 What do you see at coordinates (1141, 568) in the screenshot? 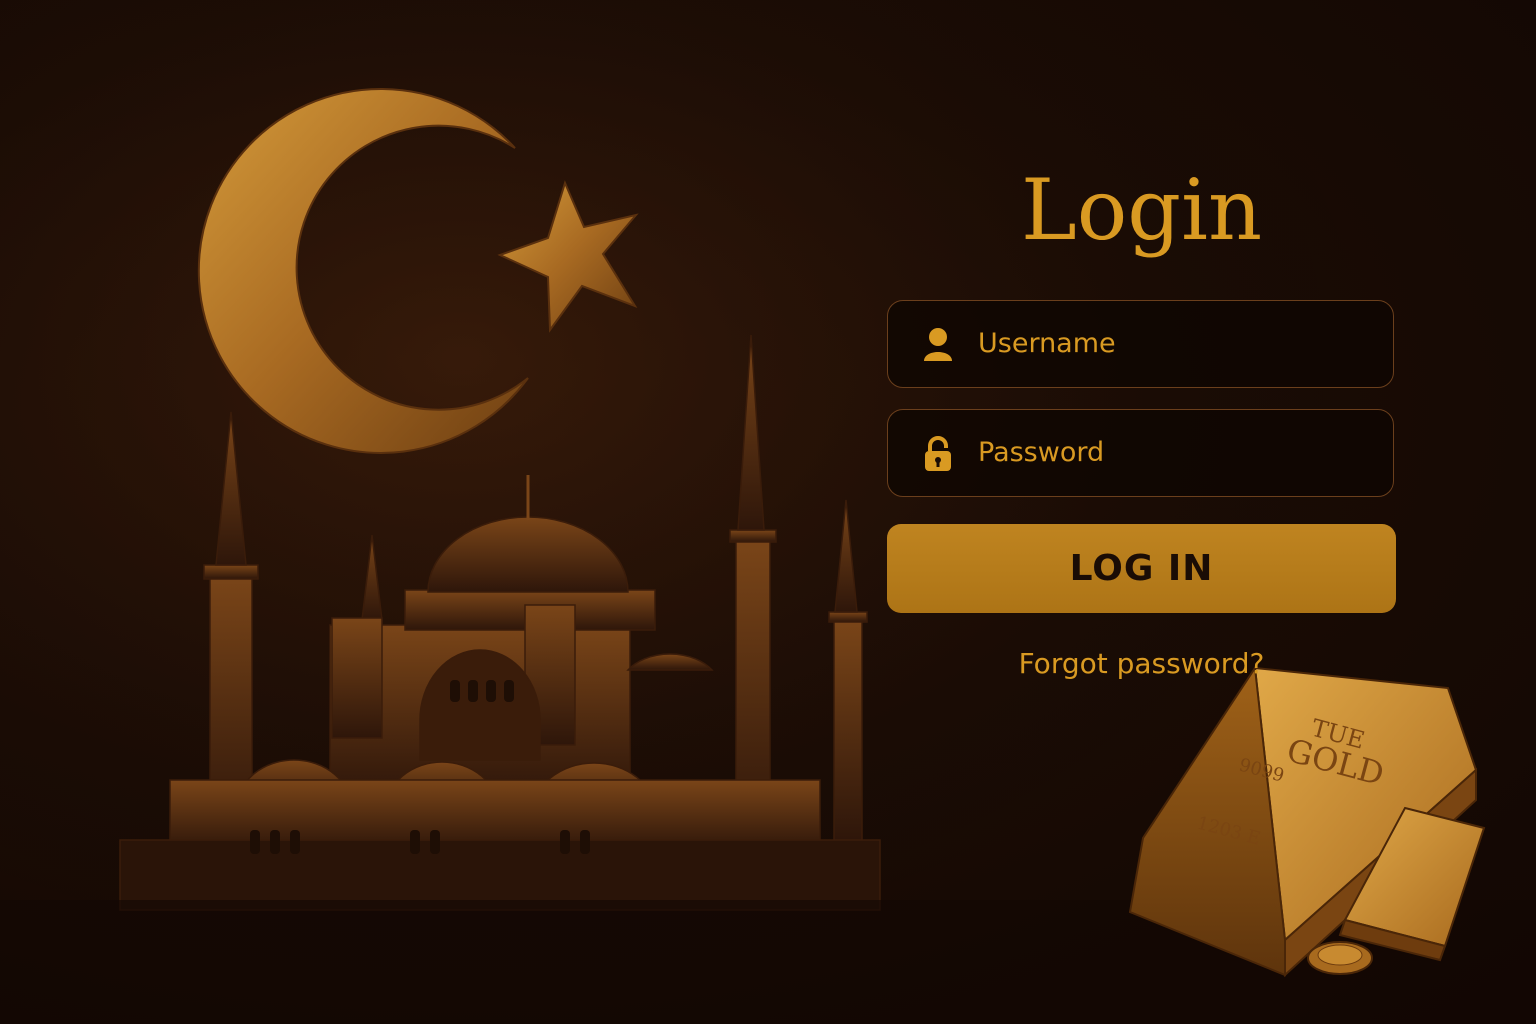
I see `login-button: LOG IN` at bounding box center [1141, 568].